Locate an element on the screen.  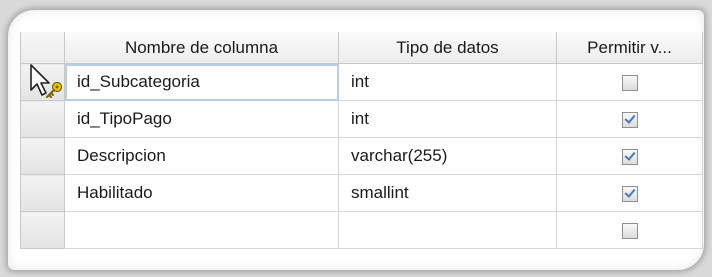
column-name-cell: Descripcion is located at coordinates (201, 156).